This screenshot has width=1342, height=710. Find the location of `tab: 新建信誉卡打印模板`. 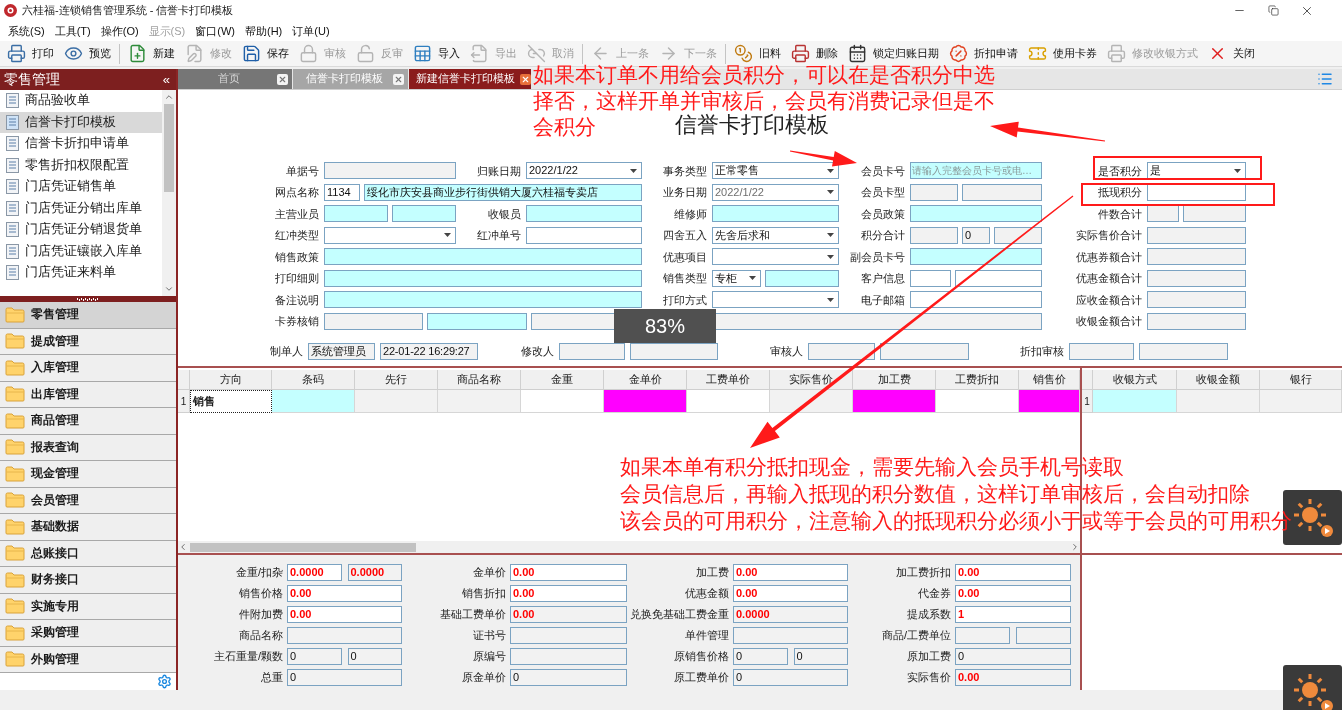

tab: 新建信誉卡打印模板 is located at coordinates (470, 79).